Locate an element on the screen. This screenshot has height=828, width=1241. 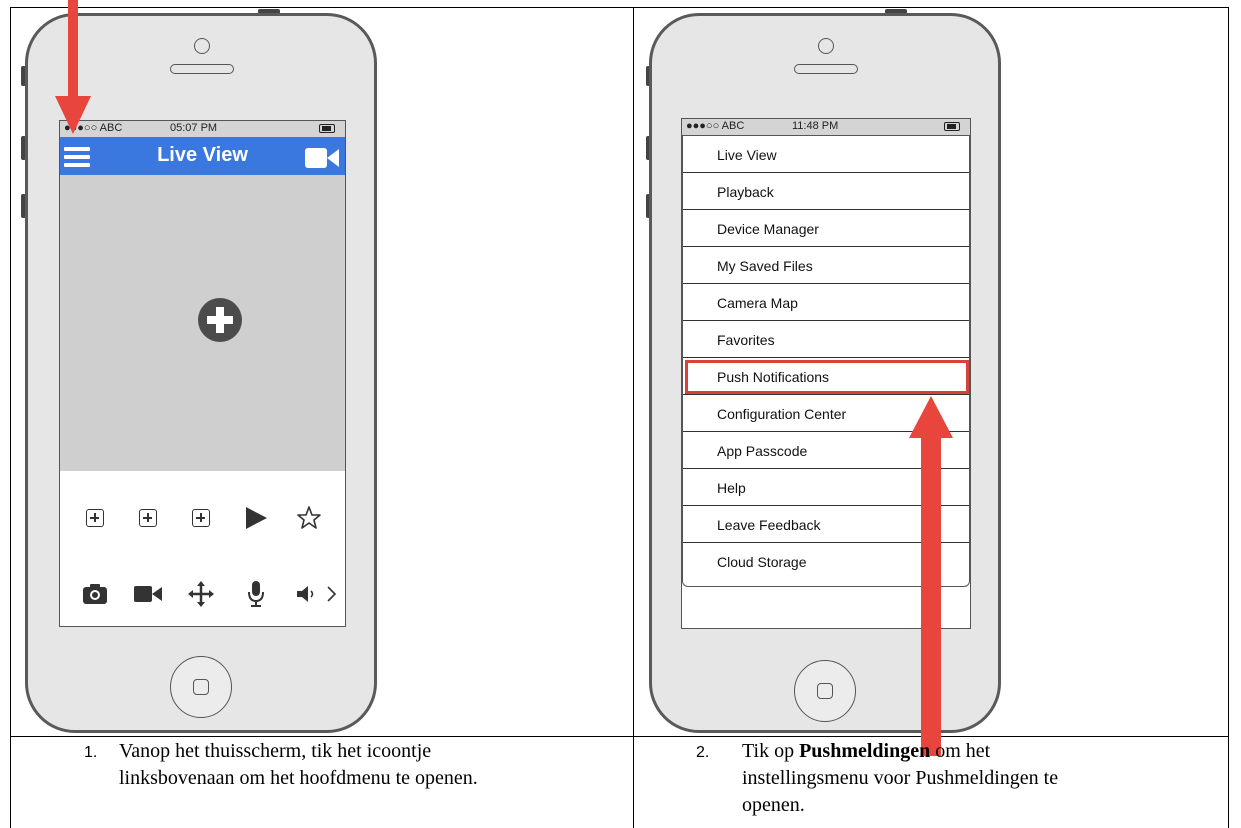
highlight-box is located at coordinates (827, 377).